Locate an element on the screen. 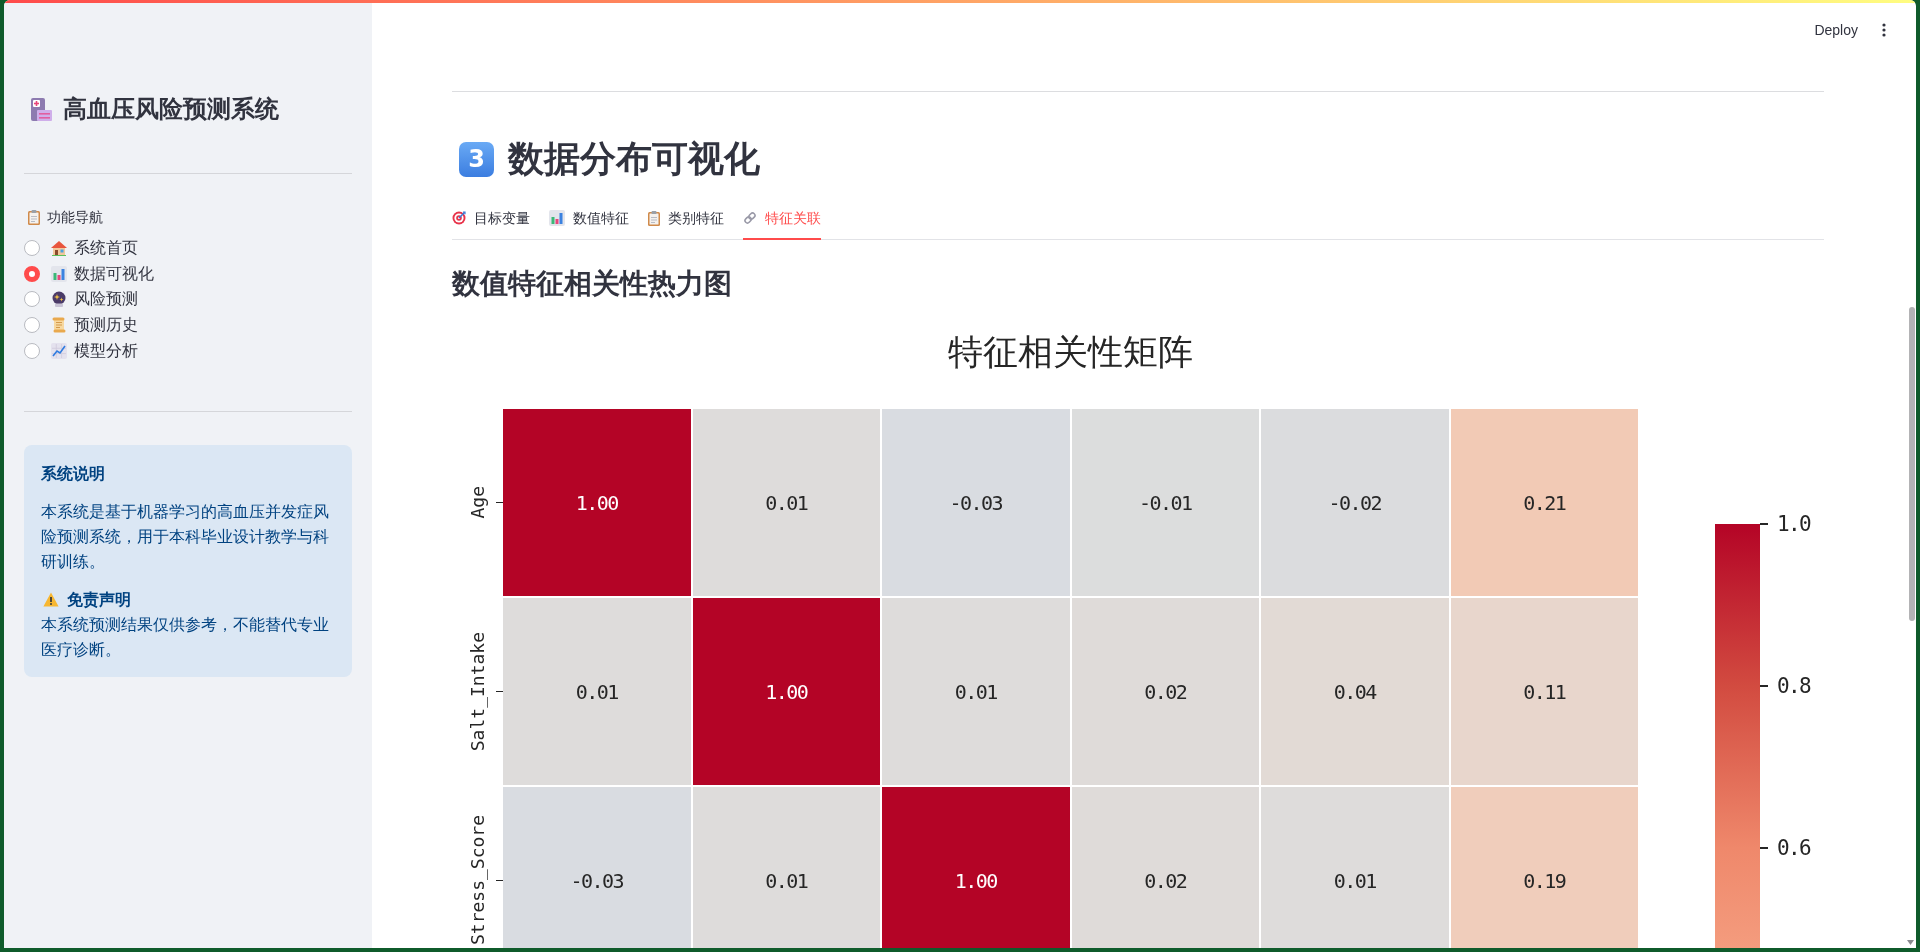 The image size is (1920, 952). house-icon is located at coordinates (59, 247).